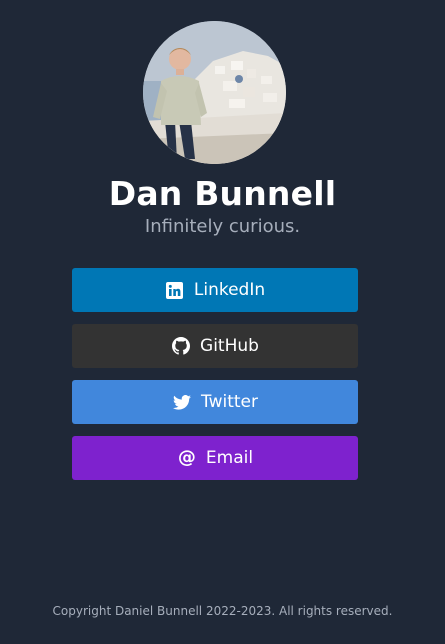 The height and width of the screenshot is (644, 445). I want to click on github-icon, so click(181, 346).